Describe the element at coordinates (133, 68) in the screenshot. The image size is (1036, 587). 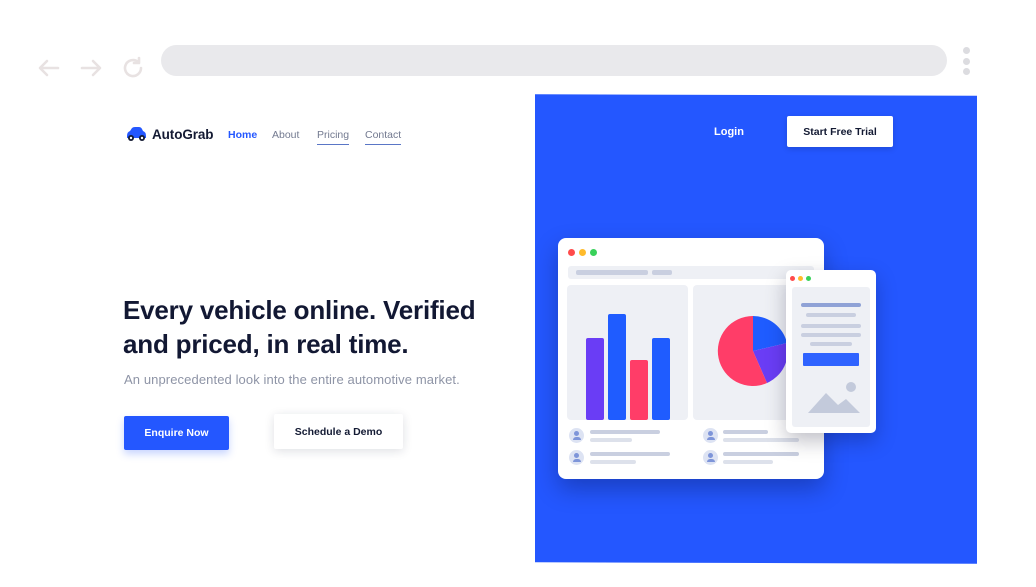
I see `reload-icon` at that location.